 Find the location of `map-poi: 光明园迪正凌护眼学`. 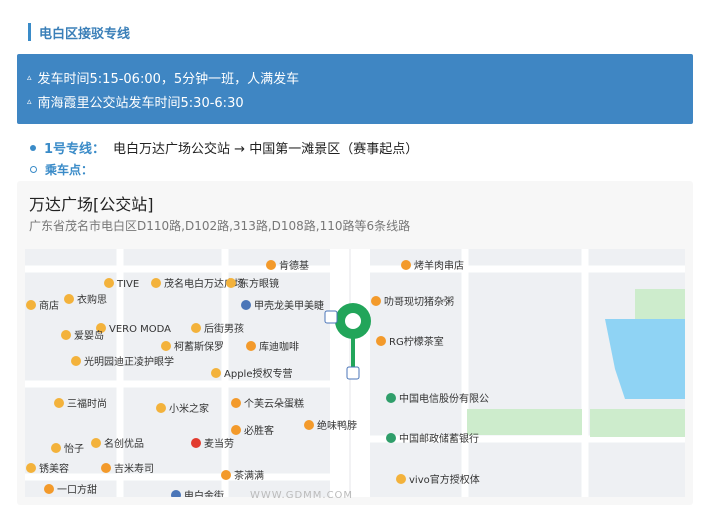

map-poi: 光明园迪正凌护眼学 is located at coordinates (122, 361).